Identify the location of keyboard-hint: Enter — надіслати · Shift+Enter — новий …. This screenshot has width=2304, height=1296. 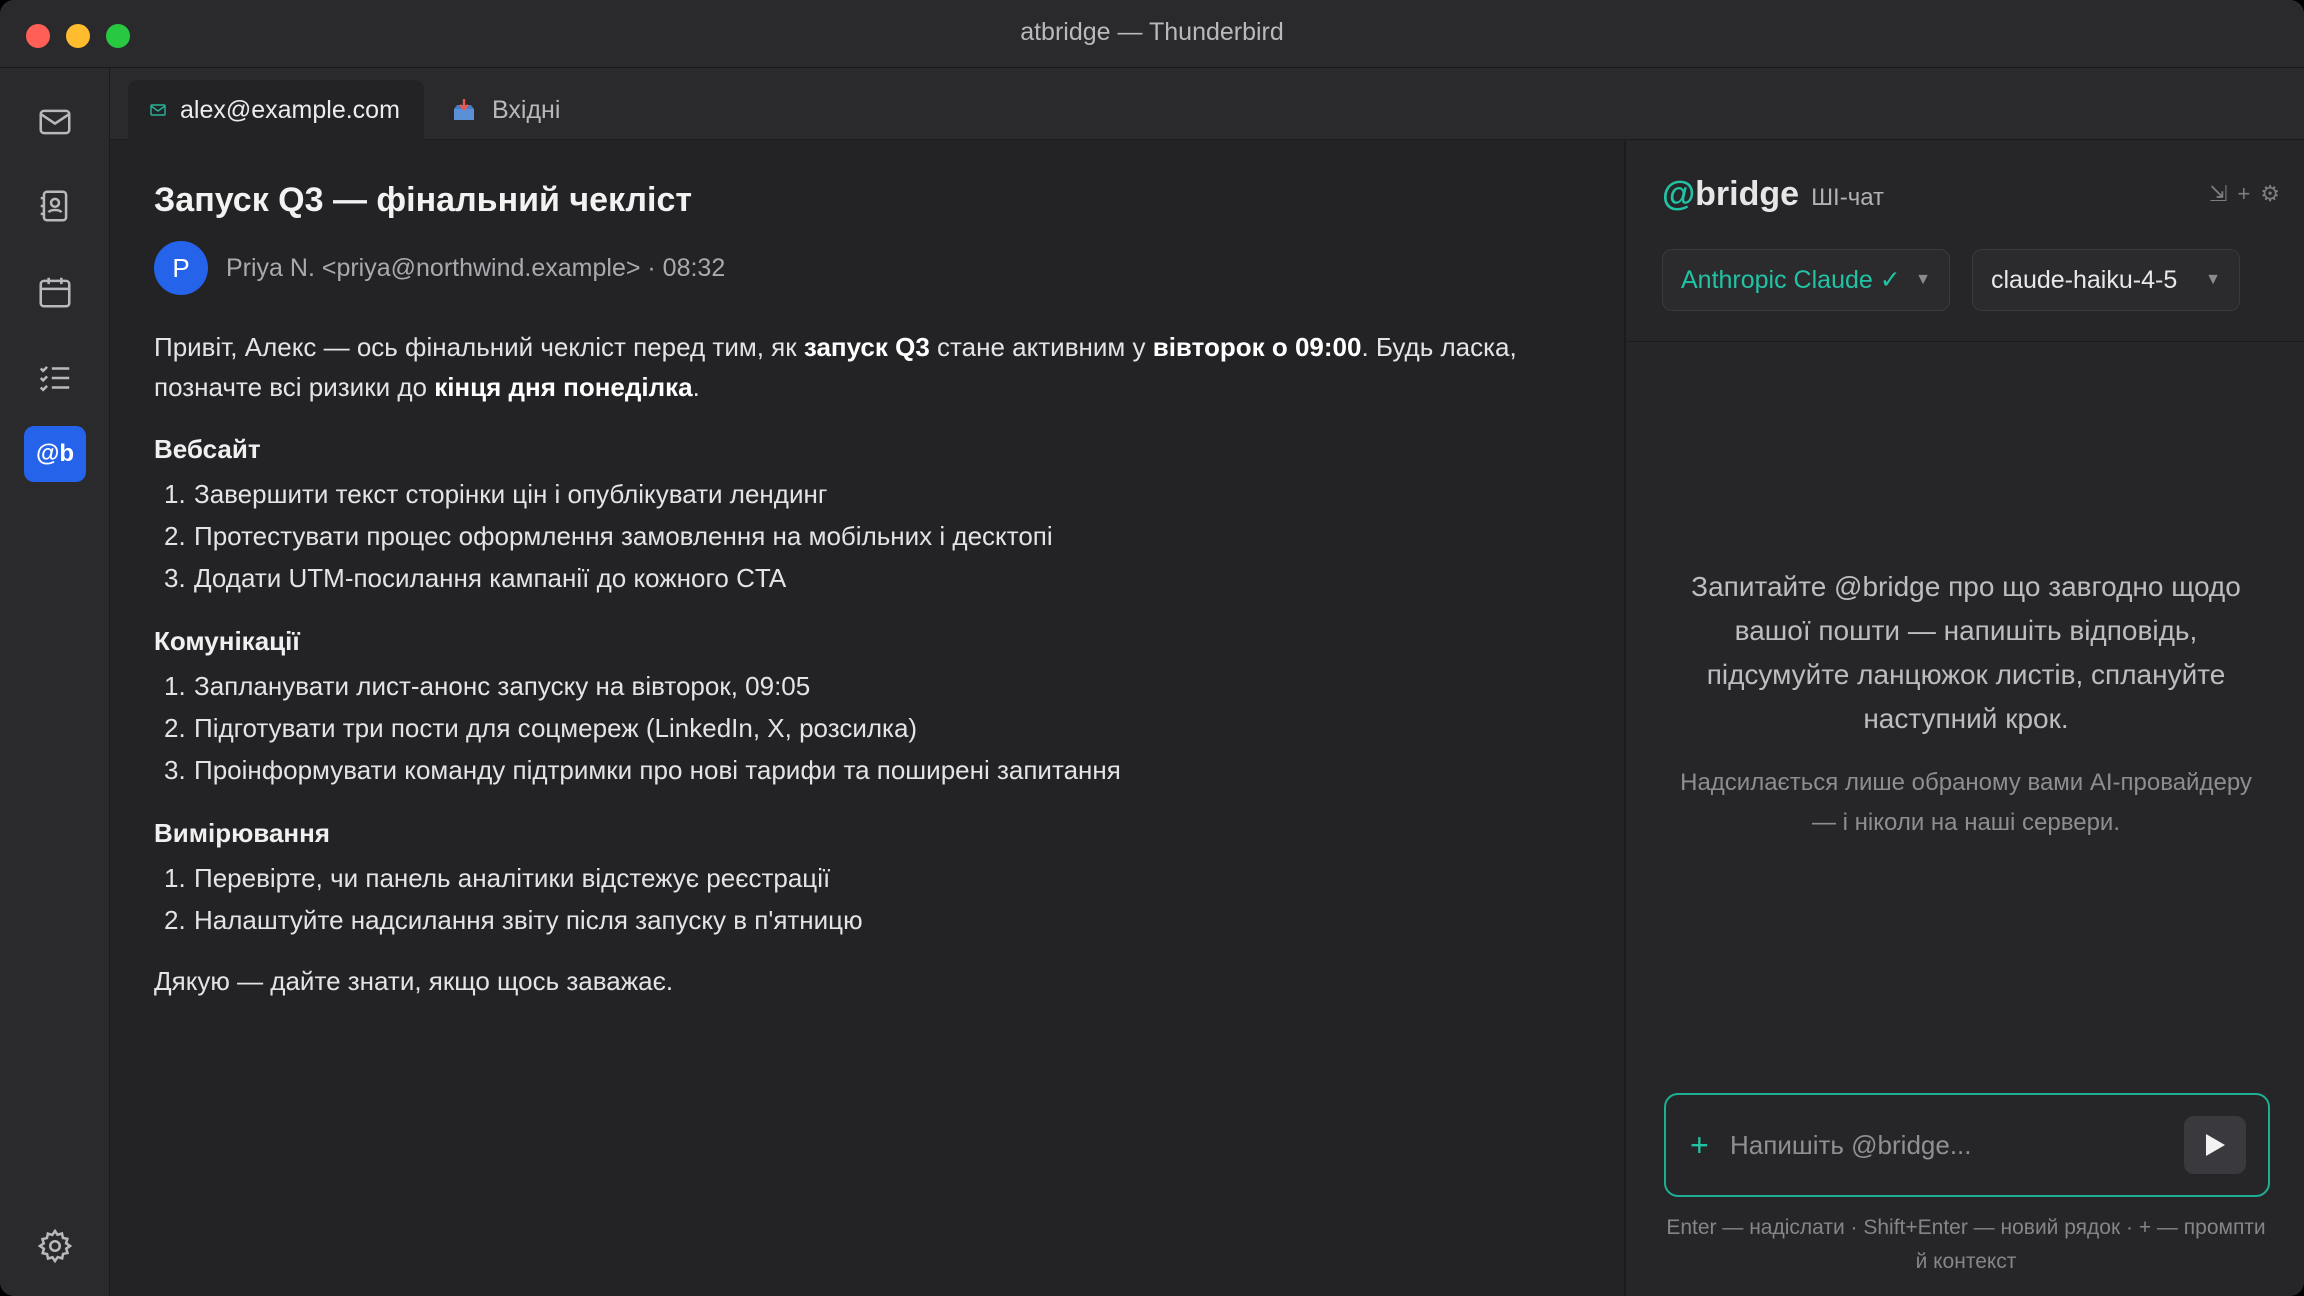
(1966, 1244).